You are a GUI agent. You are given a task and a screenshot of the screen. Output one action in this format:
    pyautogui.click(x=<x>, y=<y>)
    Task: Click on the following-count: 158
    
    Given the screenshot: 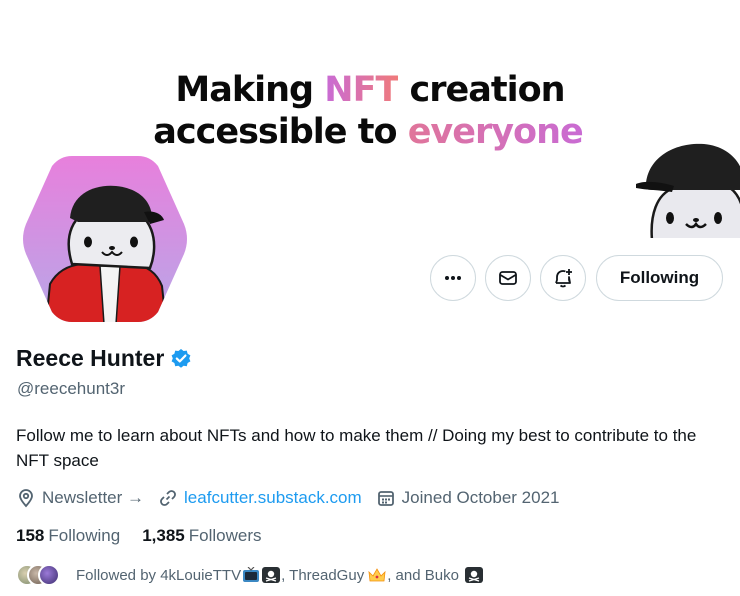 What is the action you would take?
    pyautogui.click(x=30, y=535)
    